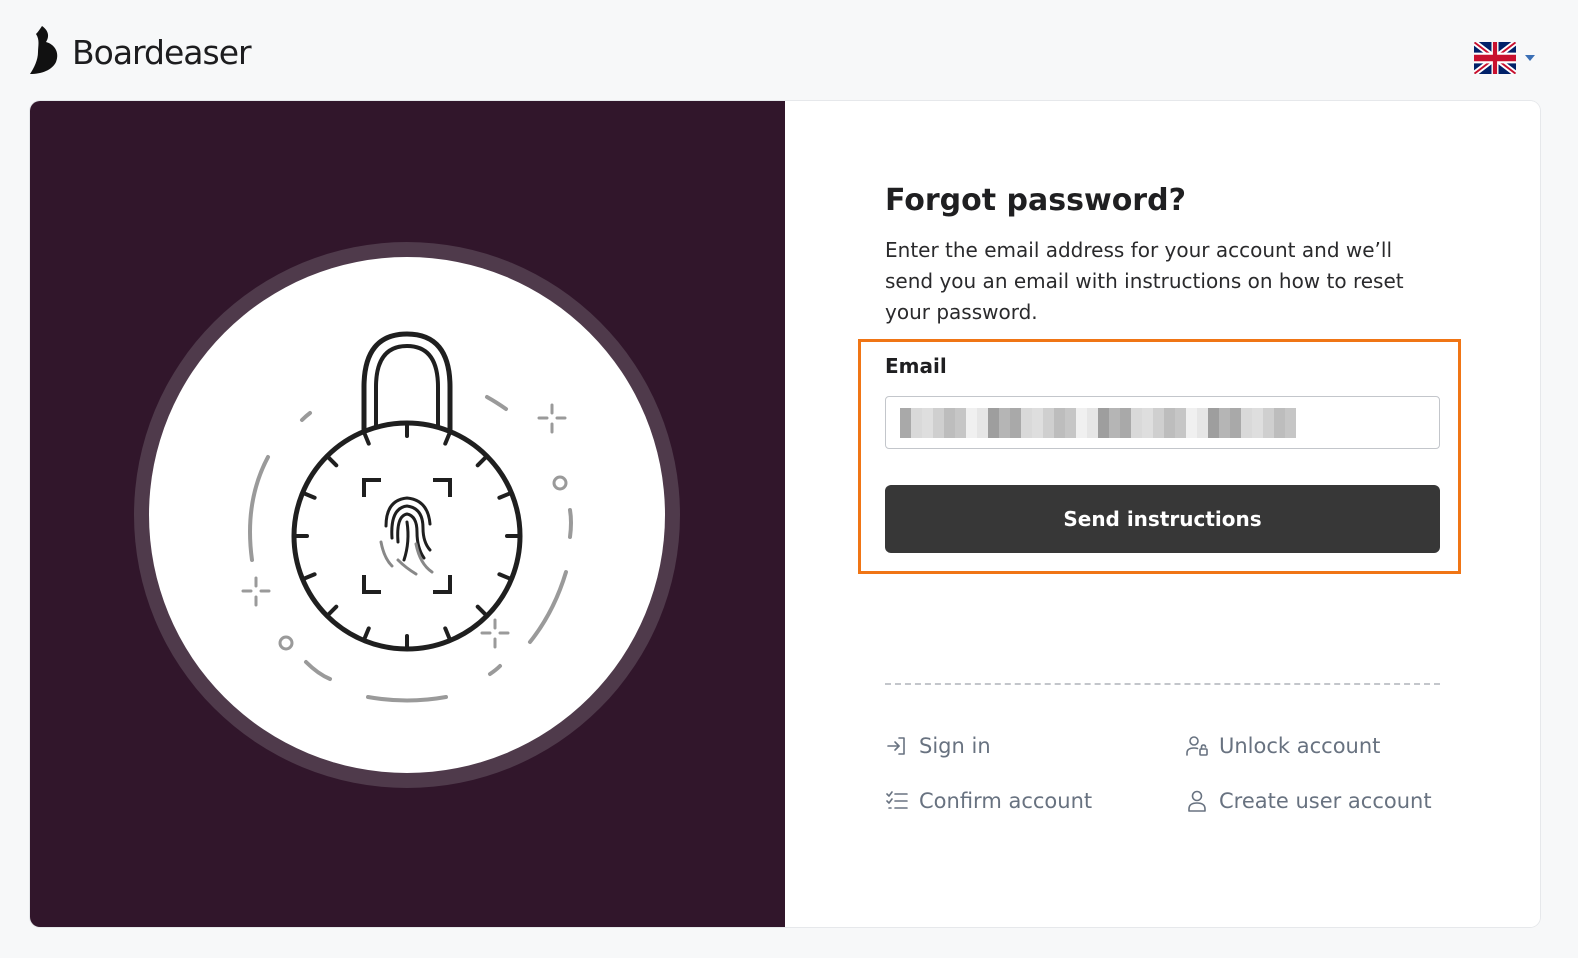 This screenshot has width=1578, height=958. I want to click on divider, so click(1162, 684).